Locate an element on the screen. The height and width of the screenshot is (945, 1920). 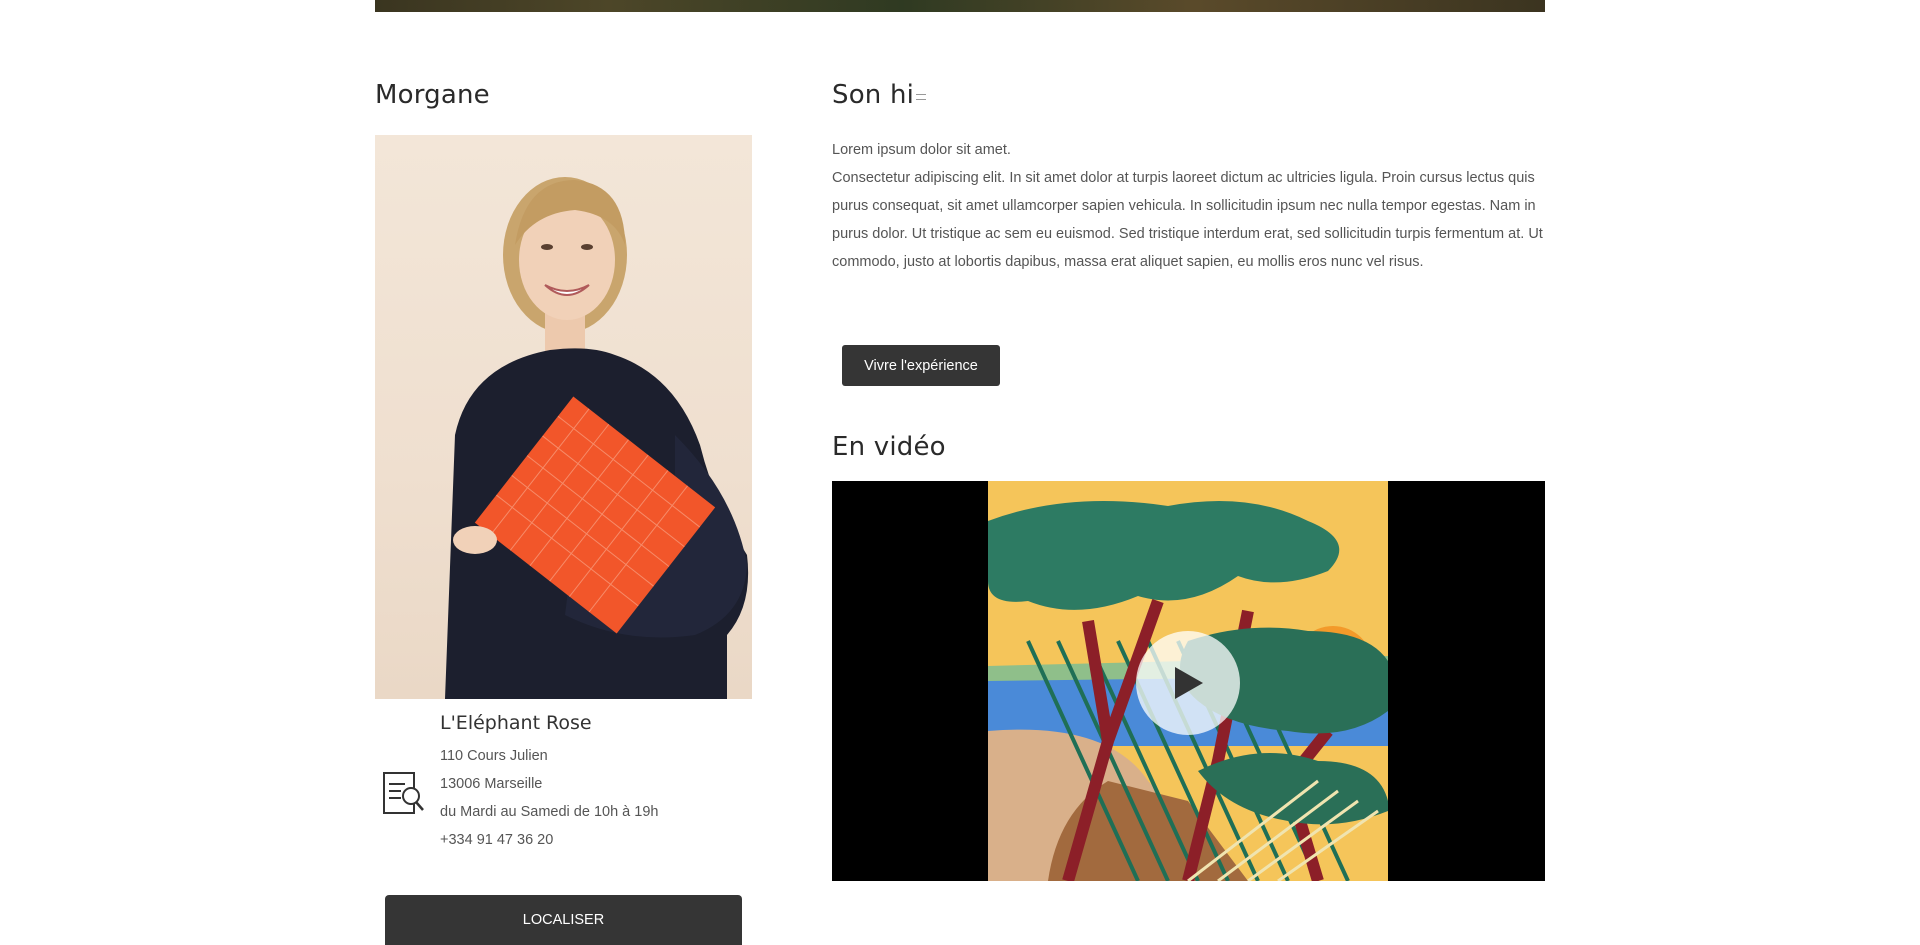
video-title: En vidéo is located at coordinates (889, 447).